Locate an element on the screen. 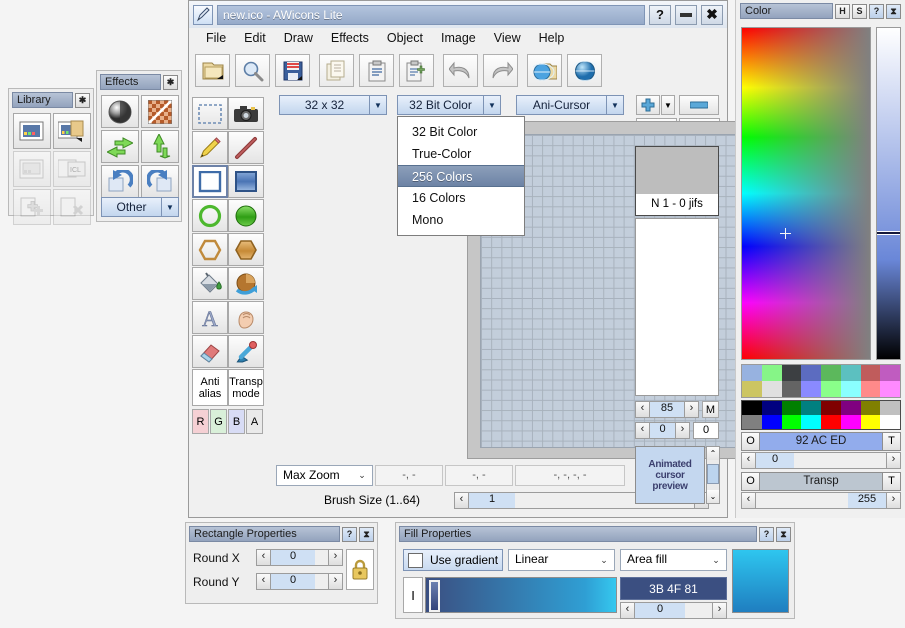 Image resolution: width=905 pixels, height=628 pixels. library-remove-button is located at coordinates (72, 207).